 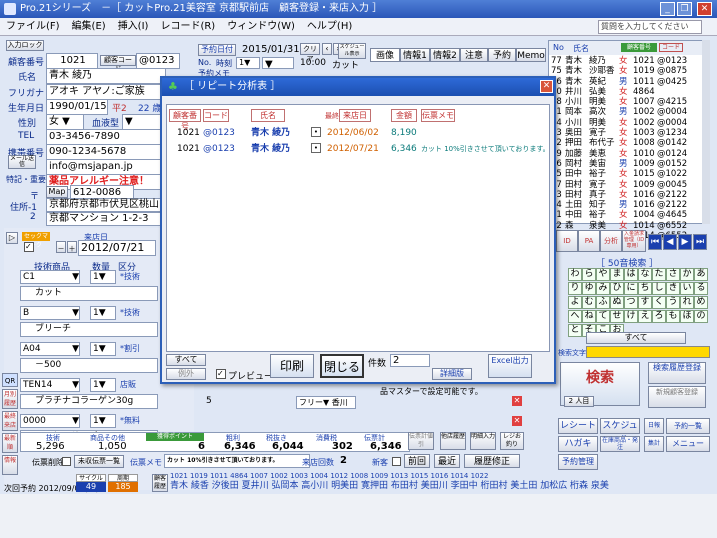 What do you see at coordinates (50, 421) in the screenshot?
I see `item-code-select: 0000 ▼` at bounding box center [50, 421].